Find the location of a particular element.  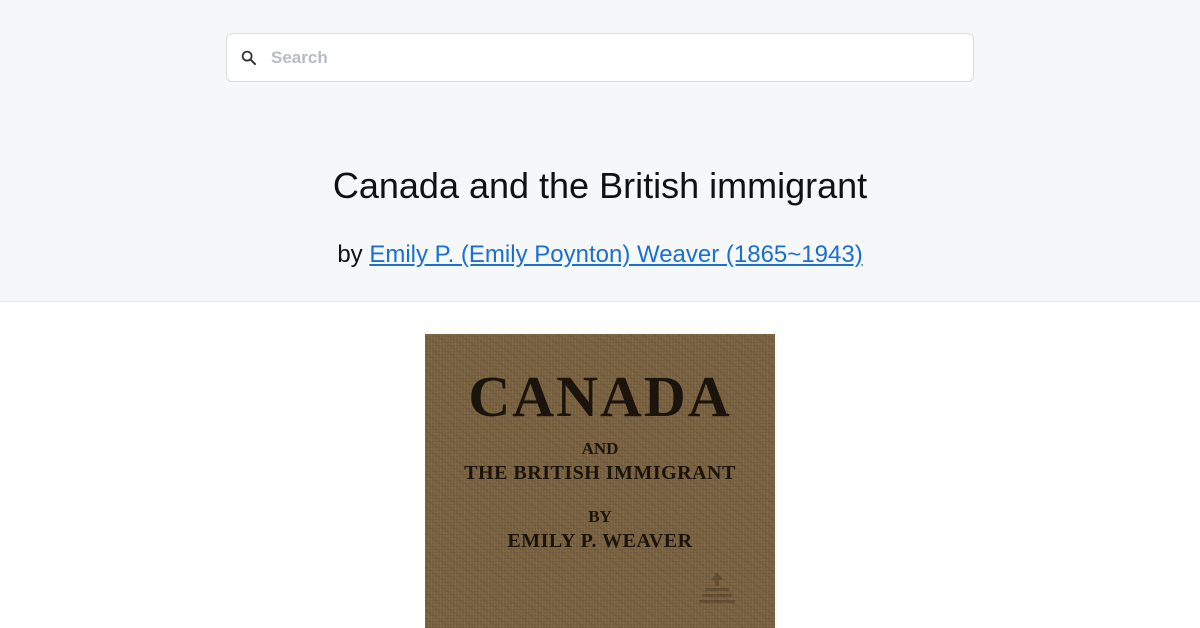

search-input is located at coordinates (613, 57).